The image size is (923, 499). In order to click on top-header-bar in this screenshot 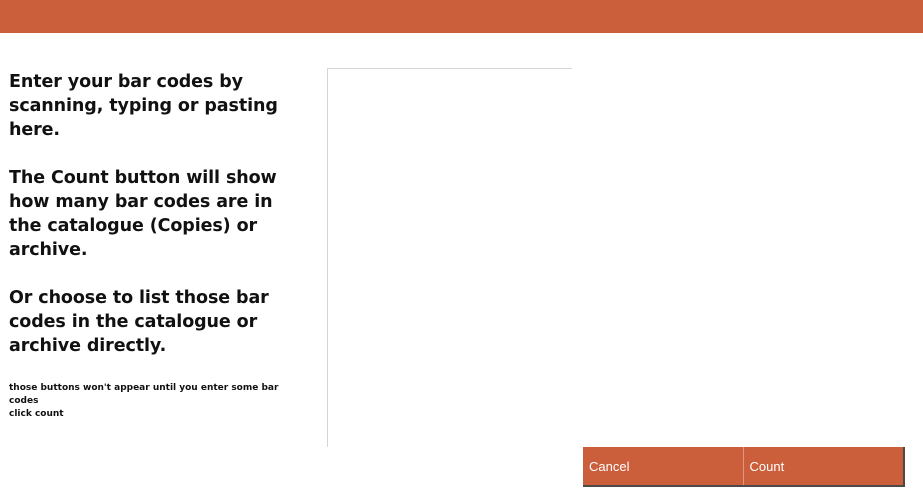, I will do `click(461, 16)`.